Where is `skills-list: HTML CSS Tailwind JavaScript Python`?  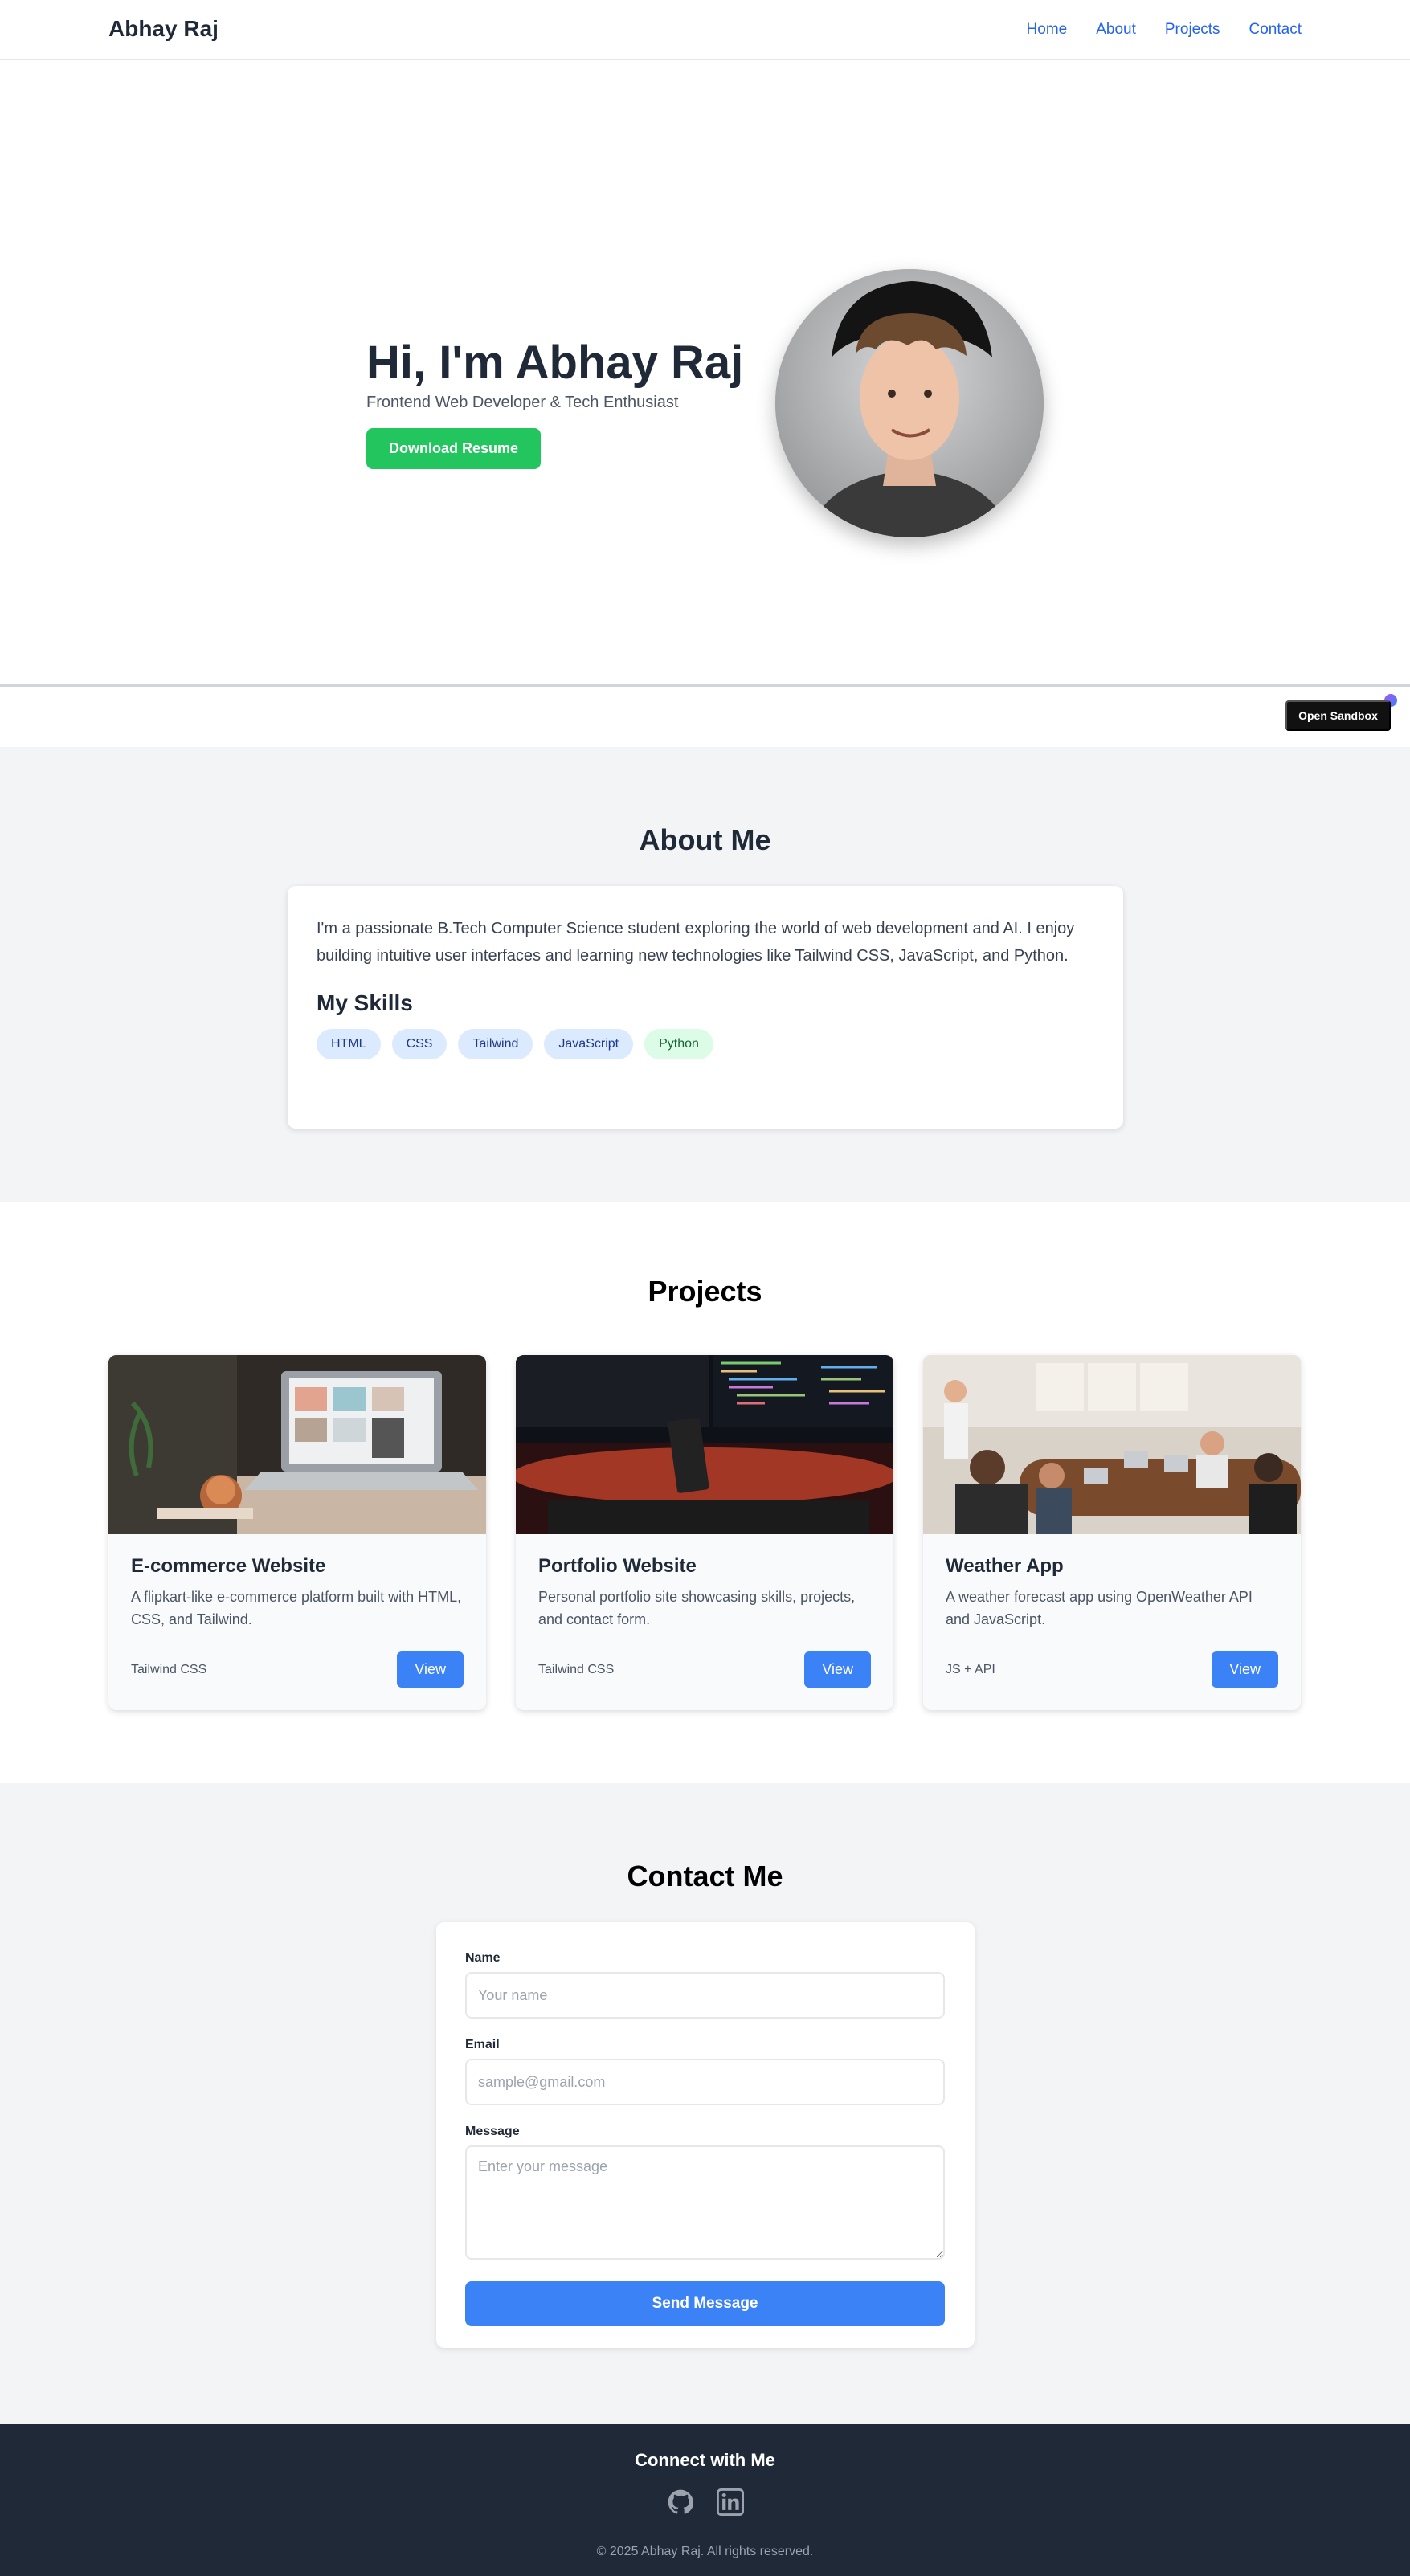
skills-list: HTML CSS Tailwind JavaScript Python is located at coordinates (706, 1044).